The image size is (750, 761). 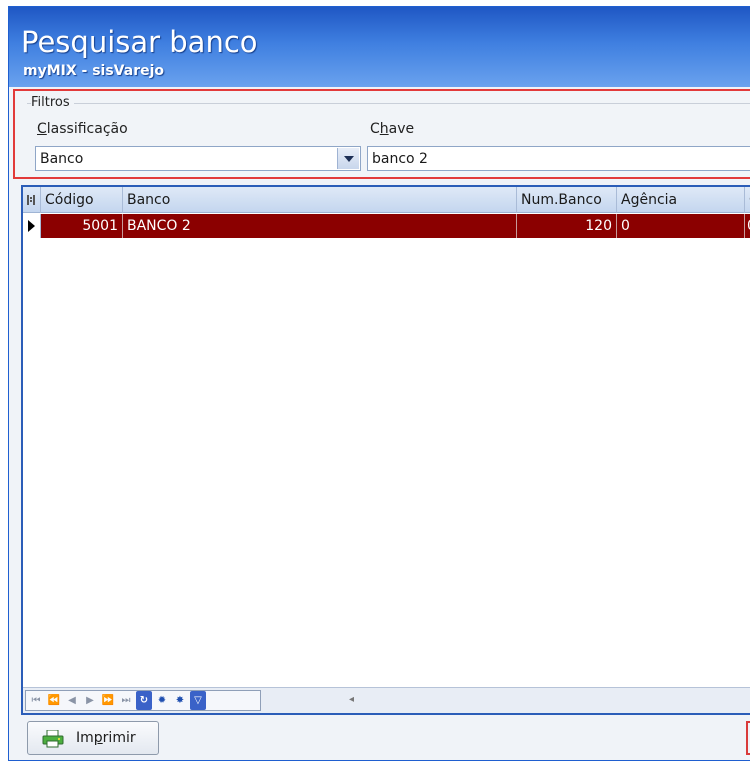 I want to click on chave-input-box, so click(x=558, y=158).